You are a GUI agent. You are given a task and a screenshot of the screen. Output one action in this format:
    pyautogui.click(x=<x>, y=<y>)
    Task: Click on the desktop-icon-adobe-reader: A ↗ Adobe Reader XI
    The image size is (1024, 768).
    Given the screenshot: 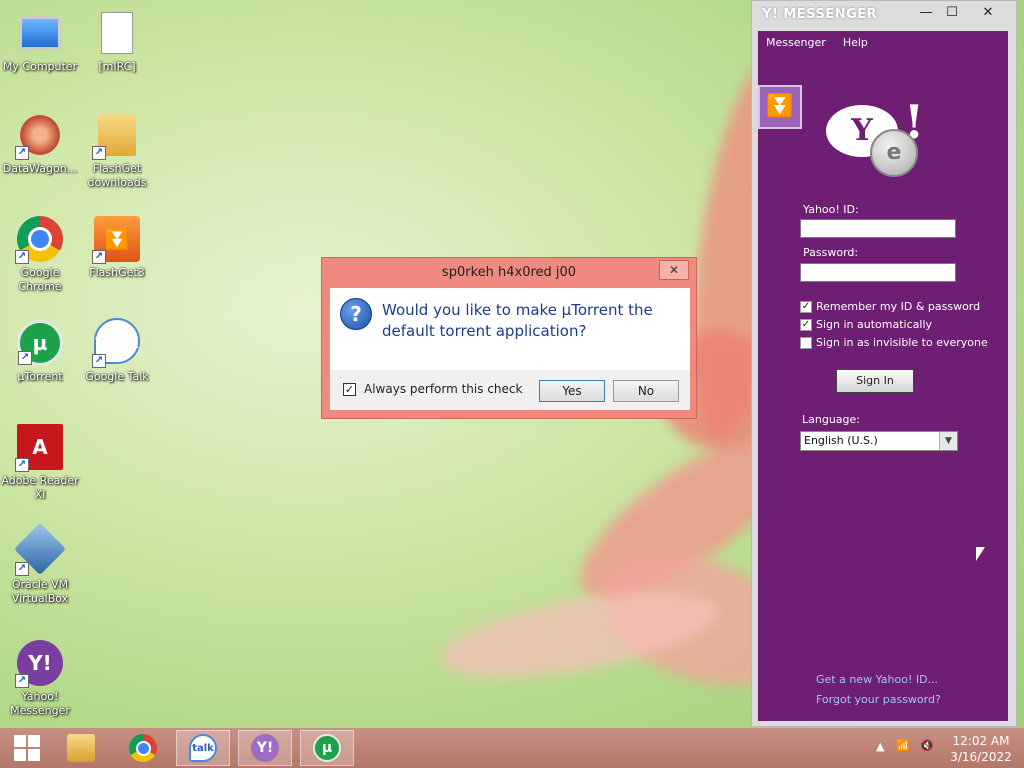 What is the action you would take?
    pyautogui.click(x=40, y=463)
    